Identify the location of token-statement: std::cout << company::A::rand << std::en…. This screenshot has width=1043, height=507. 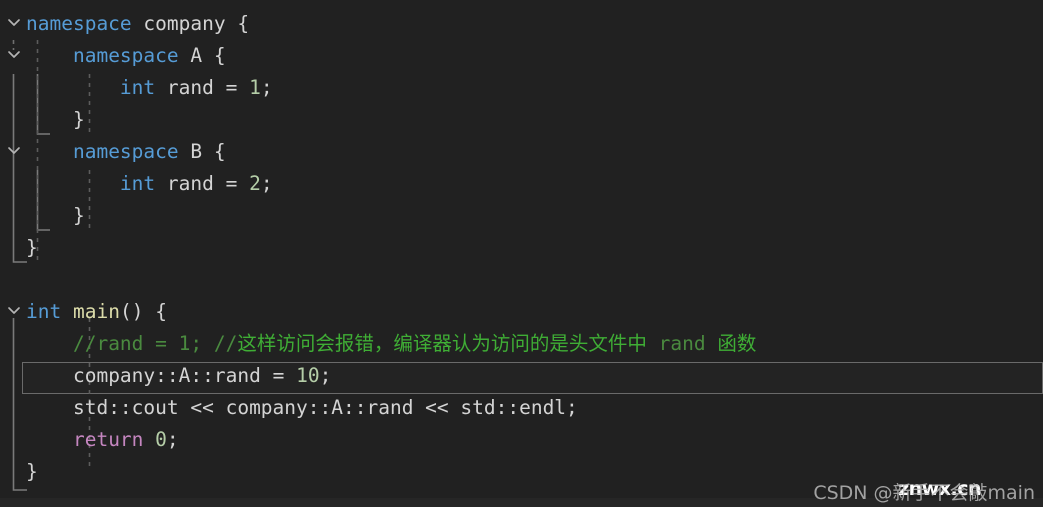
(325, 407).